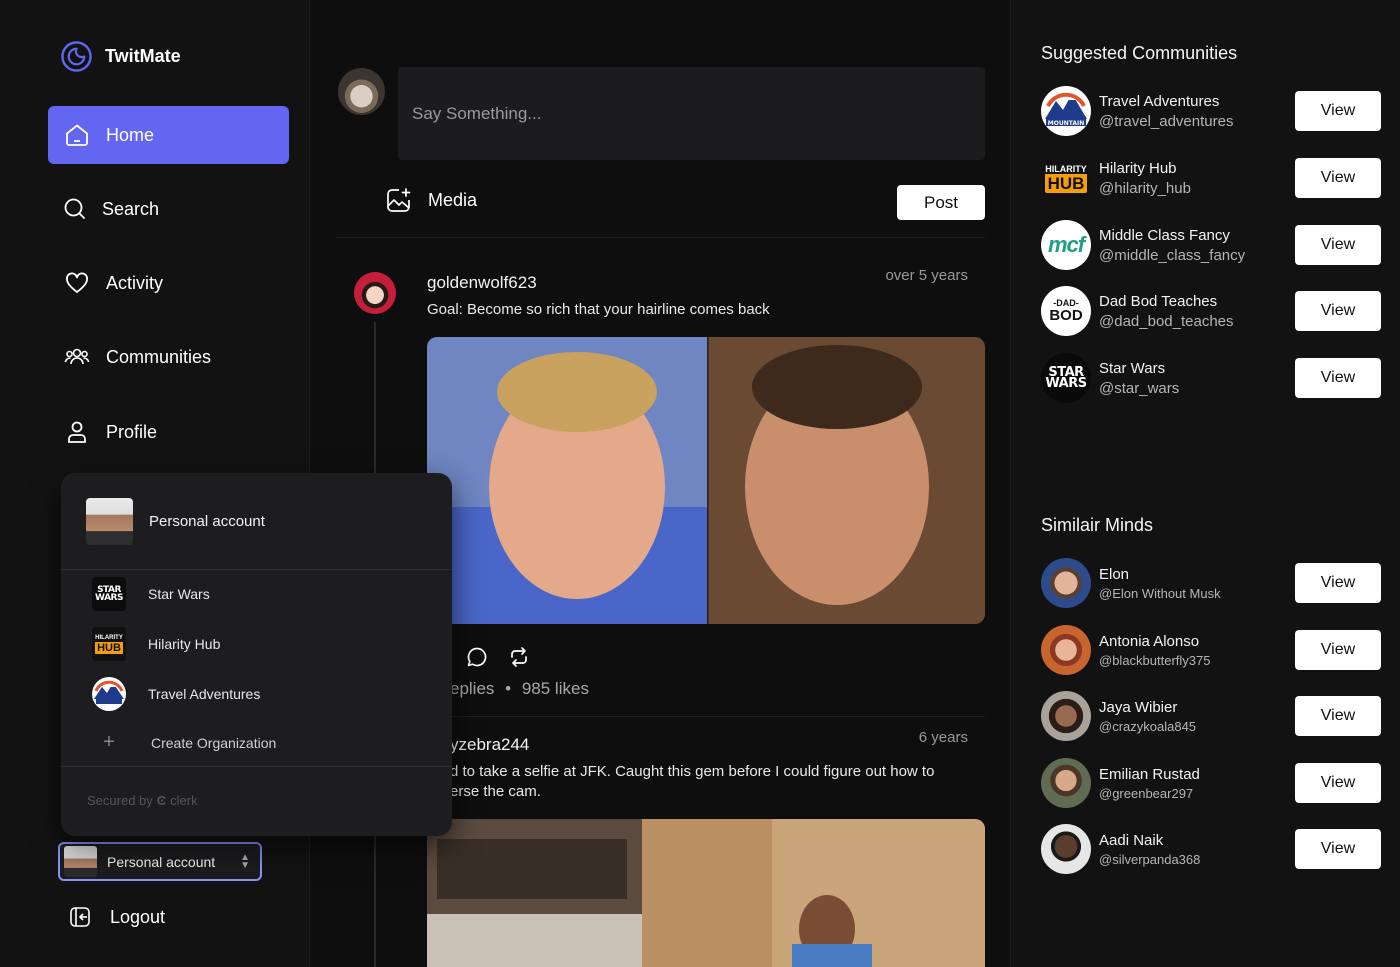  What do you see at coordinates (1166, 101) in the screenshot?
I see `community-name: Travel Adventures` at bounding box center [1166, 101].